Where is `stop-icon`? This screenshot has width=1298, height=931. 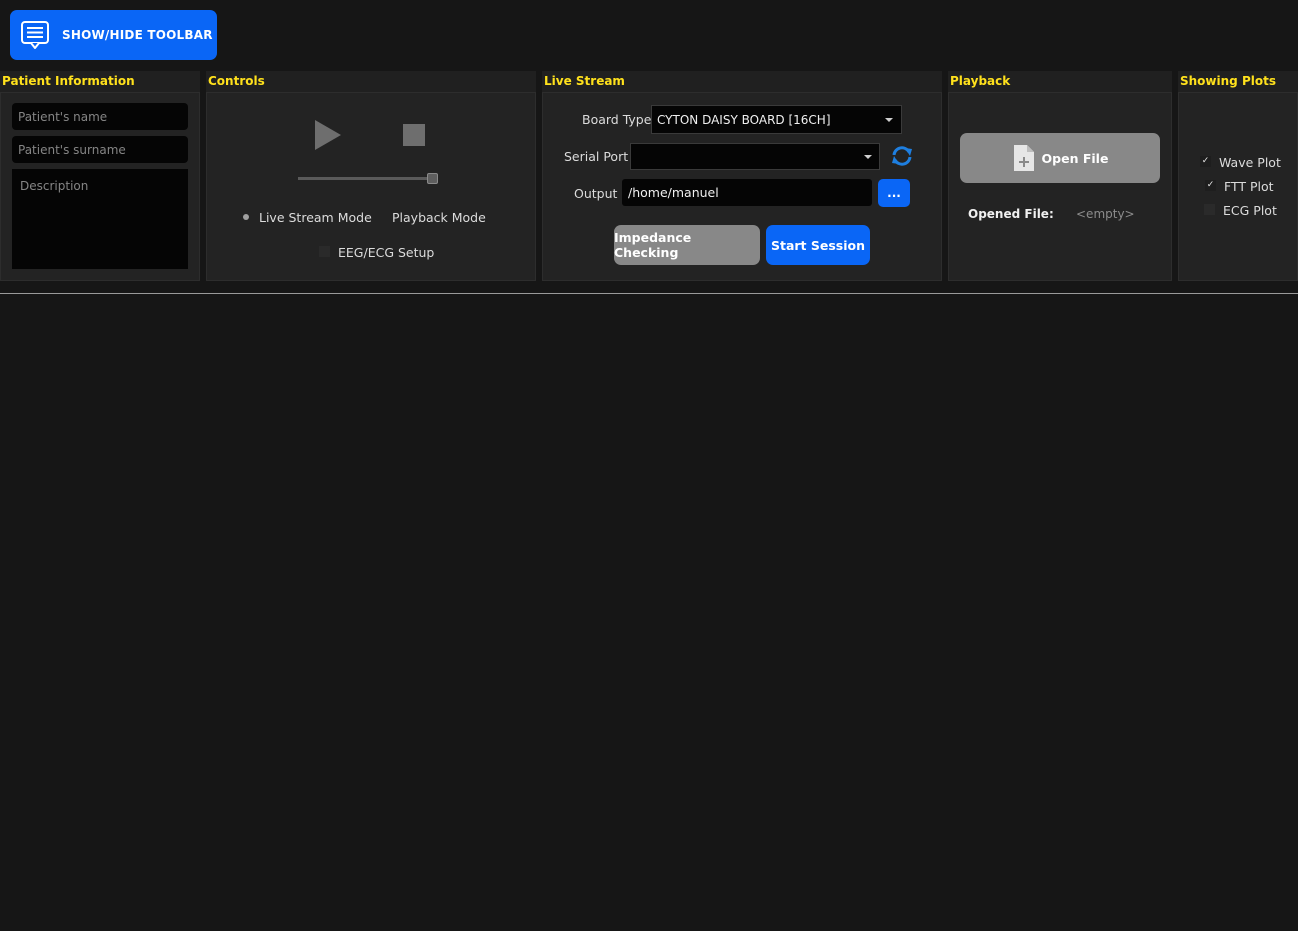 stop-icon is located at coordinates (414, 135).